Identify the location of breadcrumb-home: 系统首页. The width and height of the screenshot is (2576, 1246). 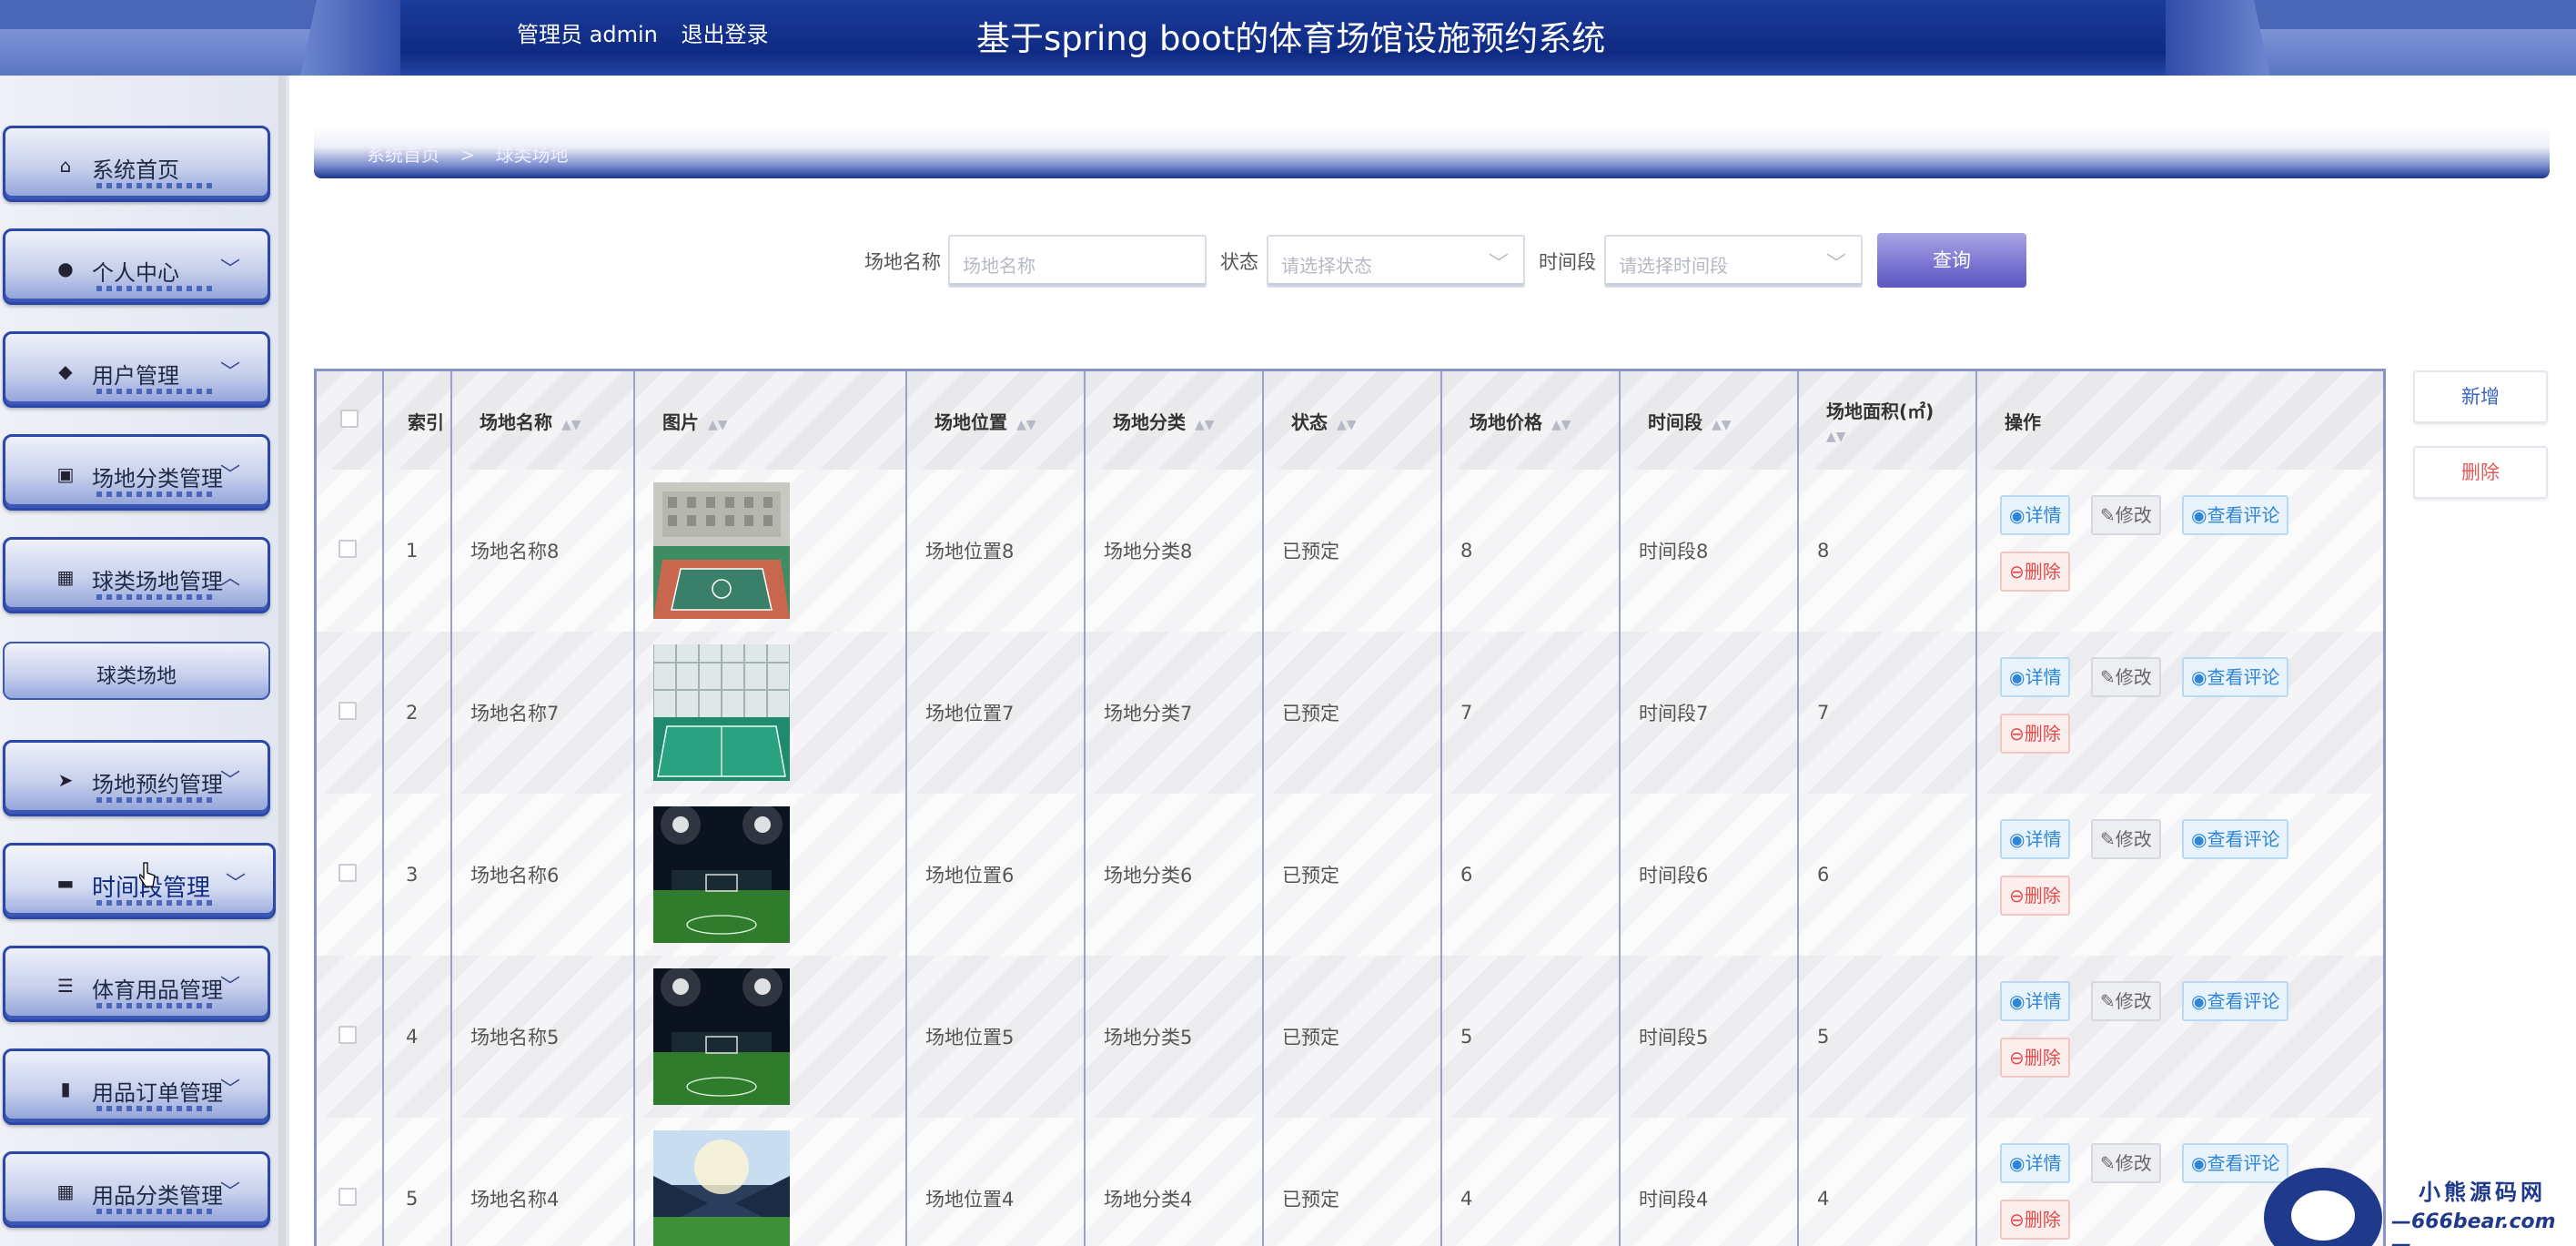
(403, 155).